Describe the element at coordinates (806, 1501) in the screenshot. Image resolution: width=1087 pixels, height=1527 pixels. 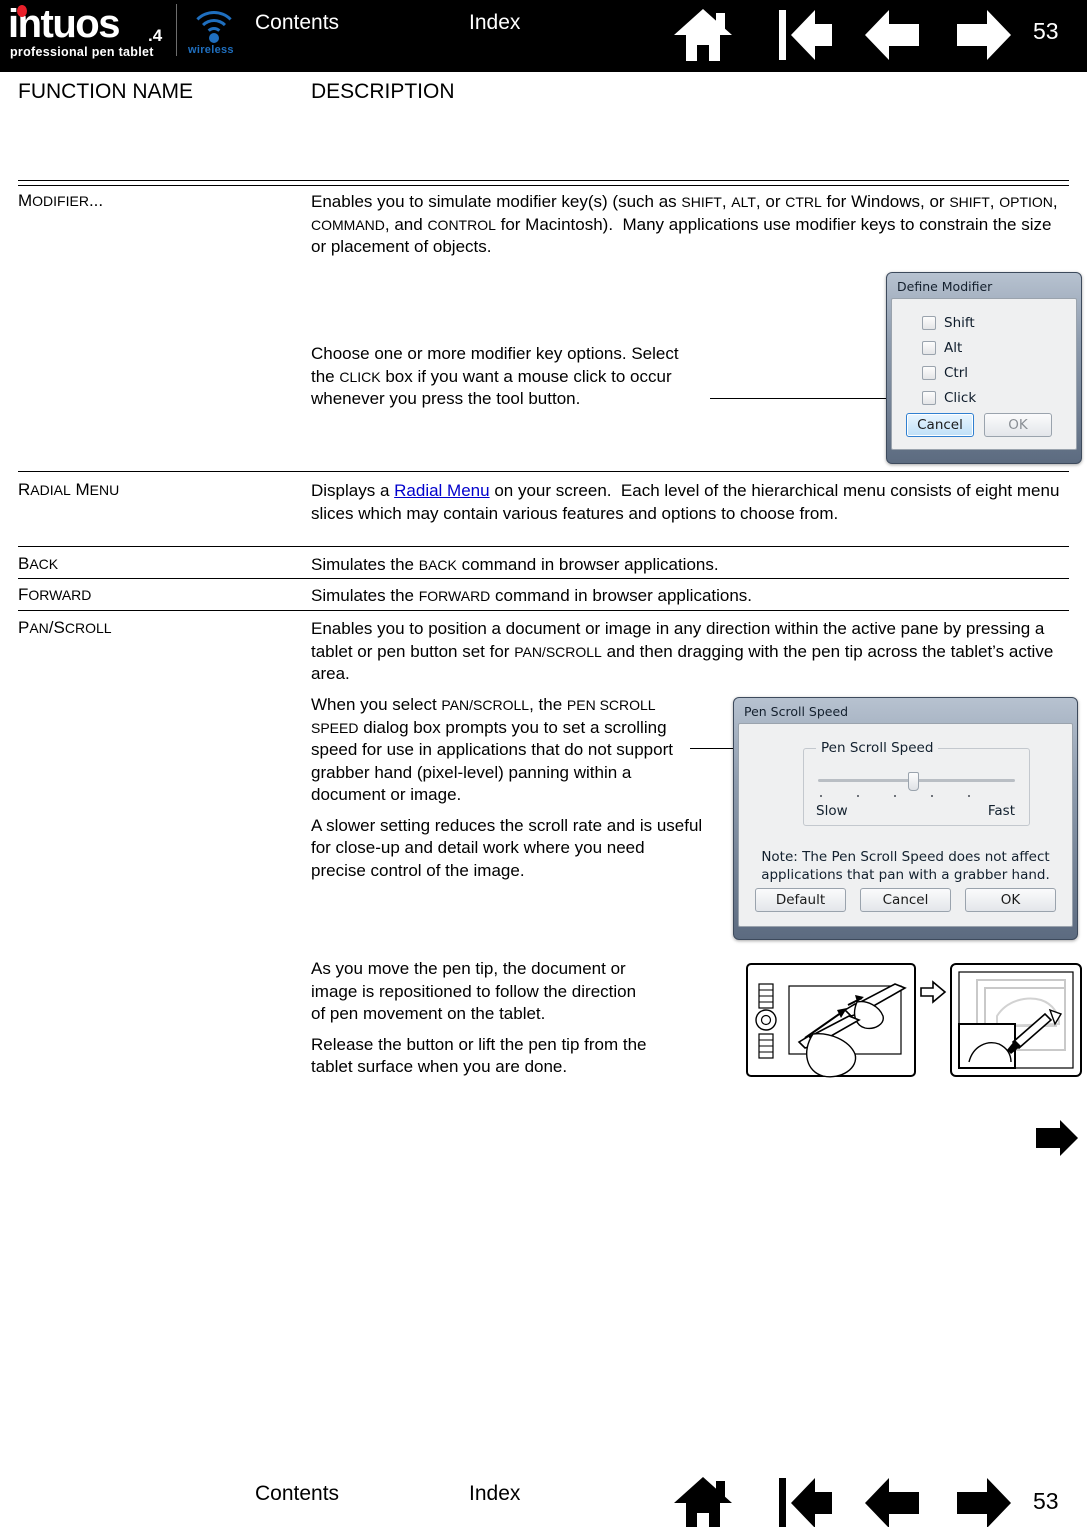
I see `footer-first-page-icon` at that location.